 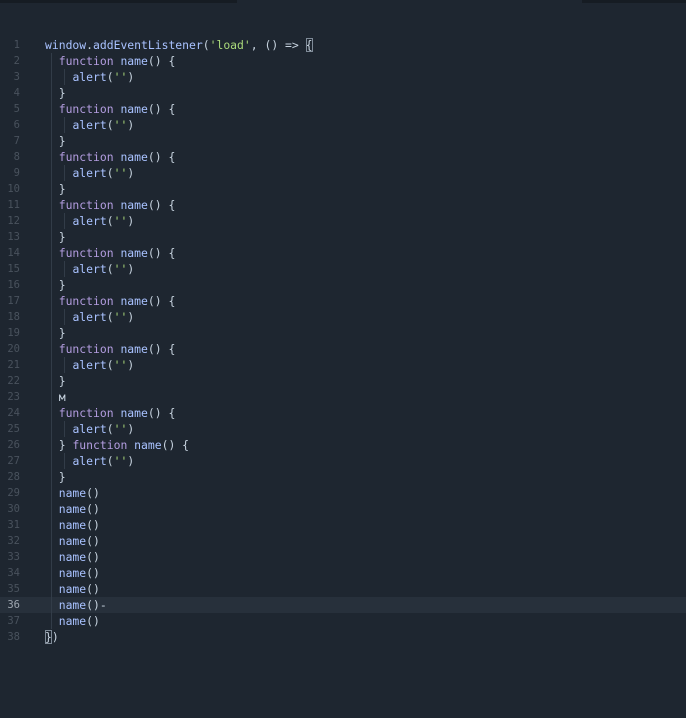 I want to click on line-number: 10, so click(x=13, y=189).